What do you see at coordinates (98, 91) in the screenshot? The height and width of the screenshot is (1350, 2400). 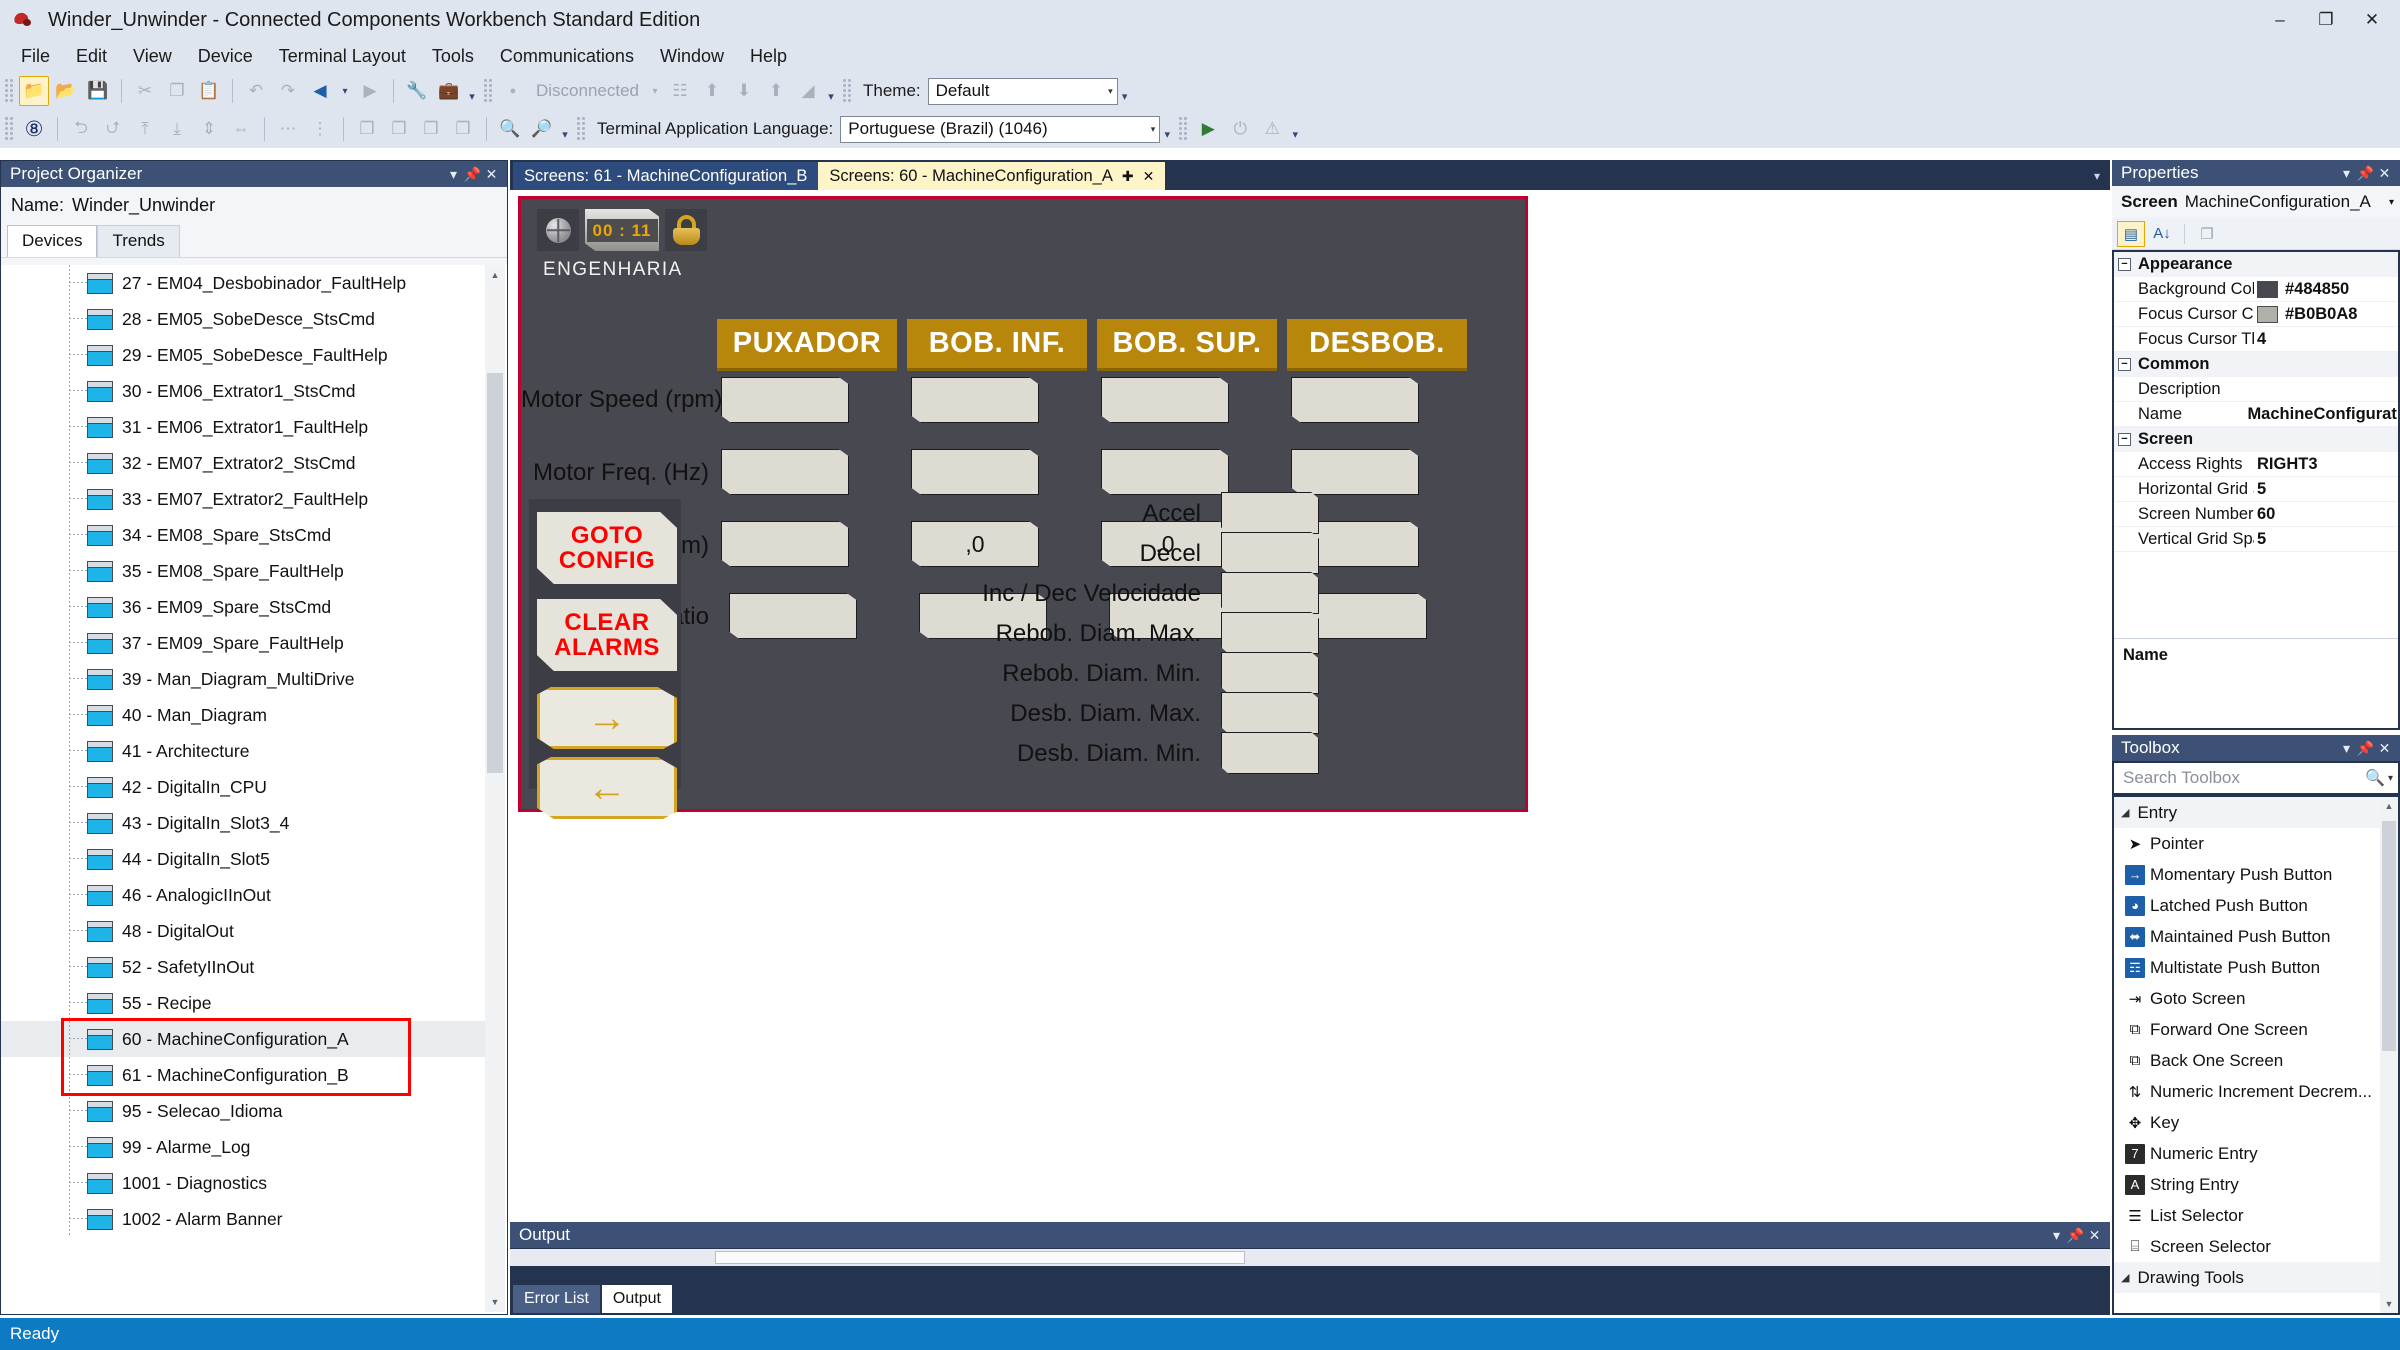 I see `save-icon: 💾` at bounding box center [98, 91].